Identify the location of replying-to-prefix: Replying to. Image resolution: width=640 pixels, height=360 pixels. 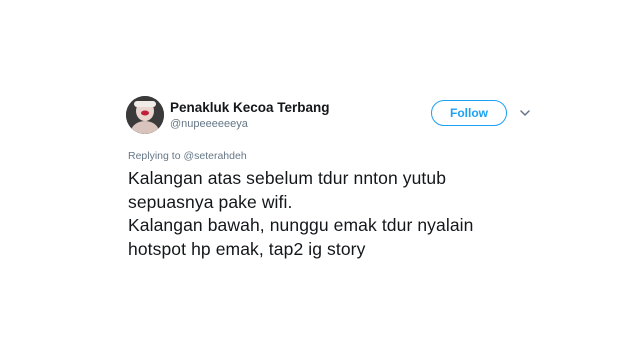
(154, 156).